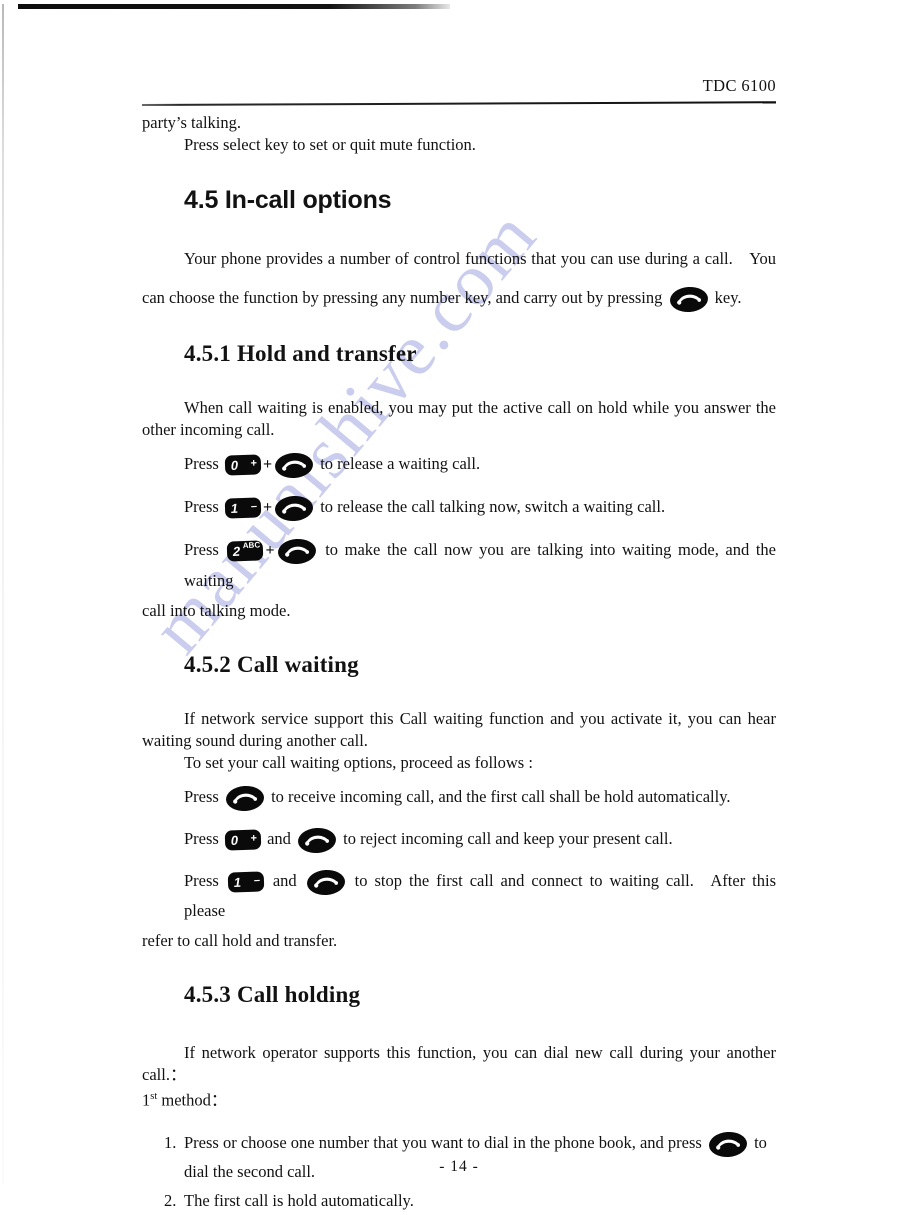 The image size is (918, 1215). I want to click on section-4-5-1-closing: call into talking mode., so click(216, 610).